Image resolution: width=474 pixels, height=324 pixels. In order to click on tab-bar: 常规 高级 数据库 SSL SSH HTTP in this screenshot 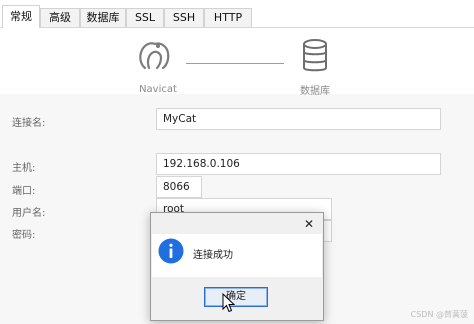, I will do `click(237, 14)`.